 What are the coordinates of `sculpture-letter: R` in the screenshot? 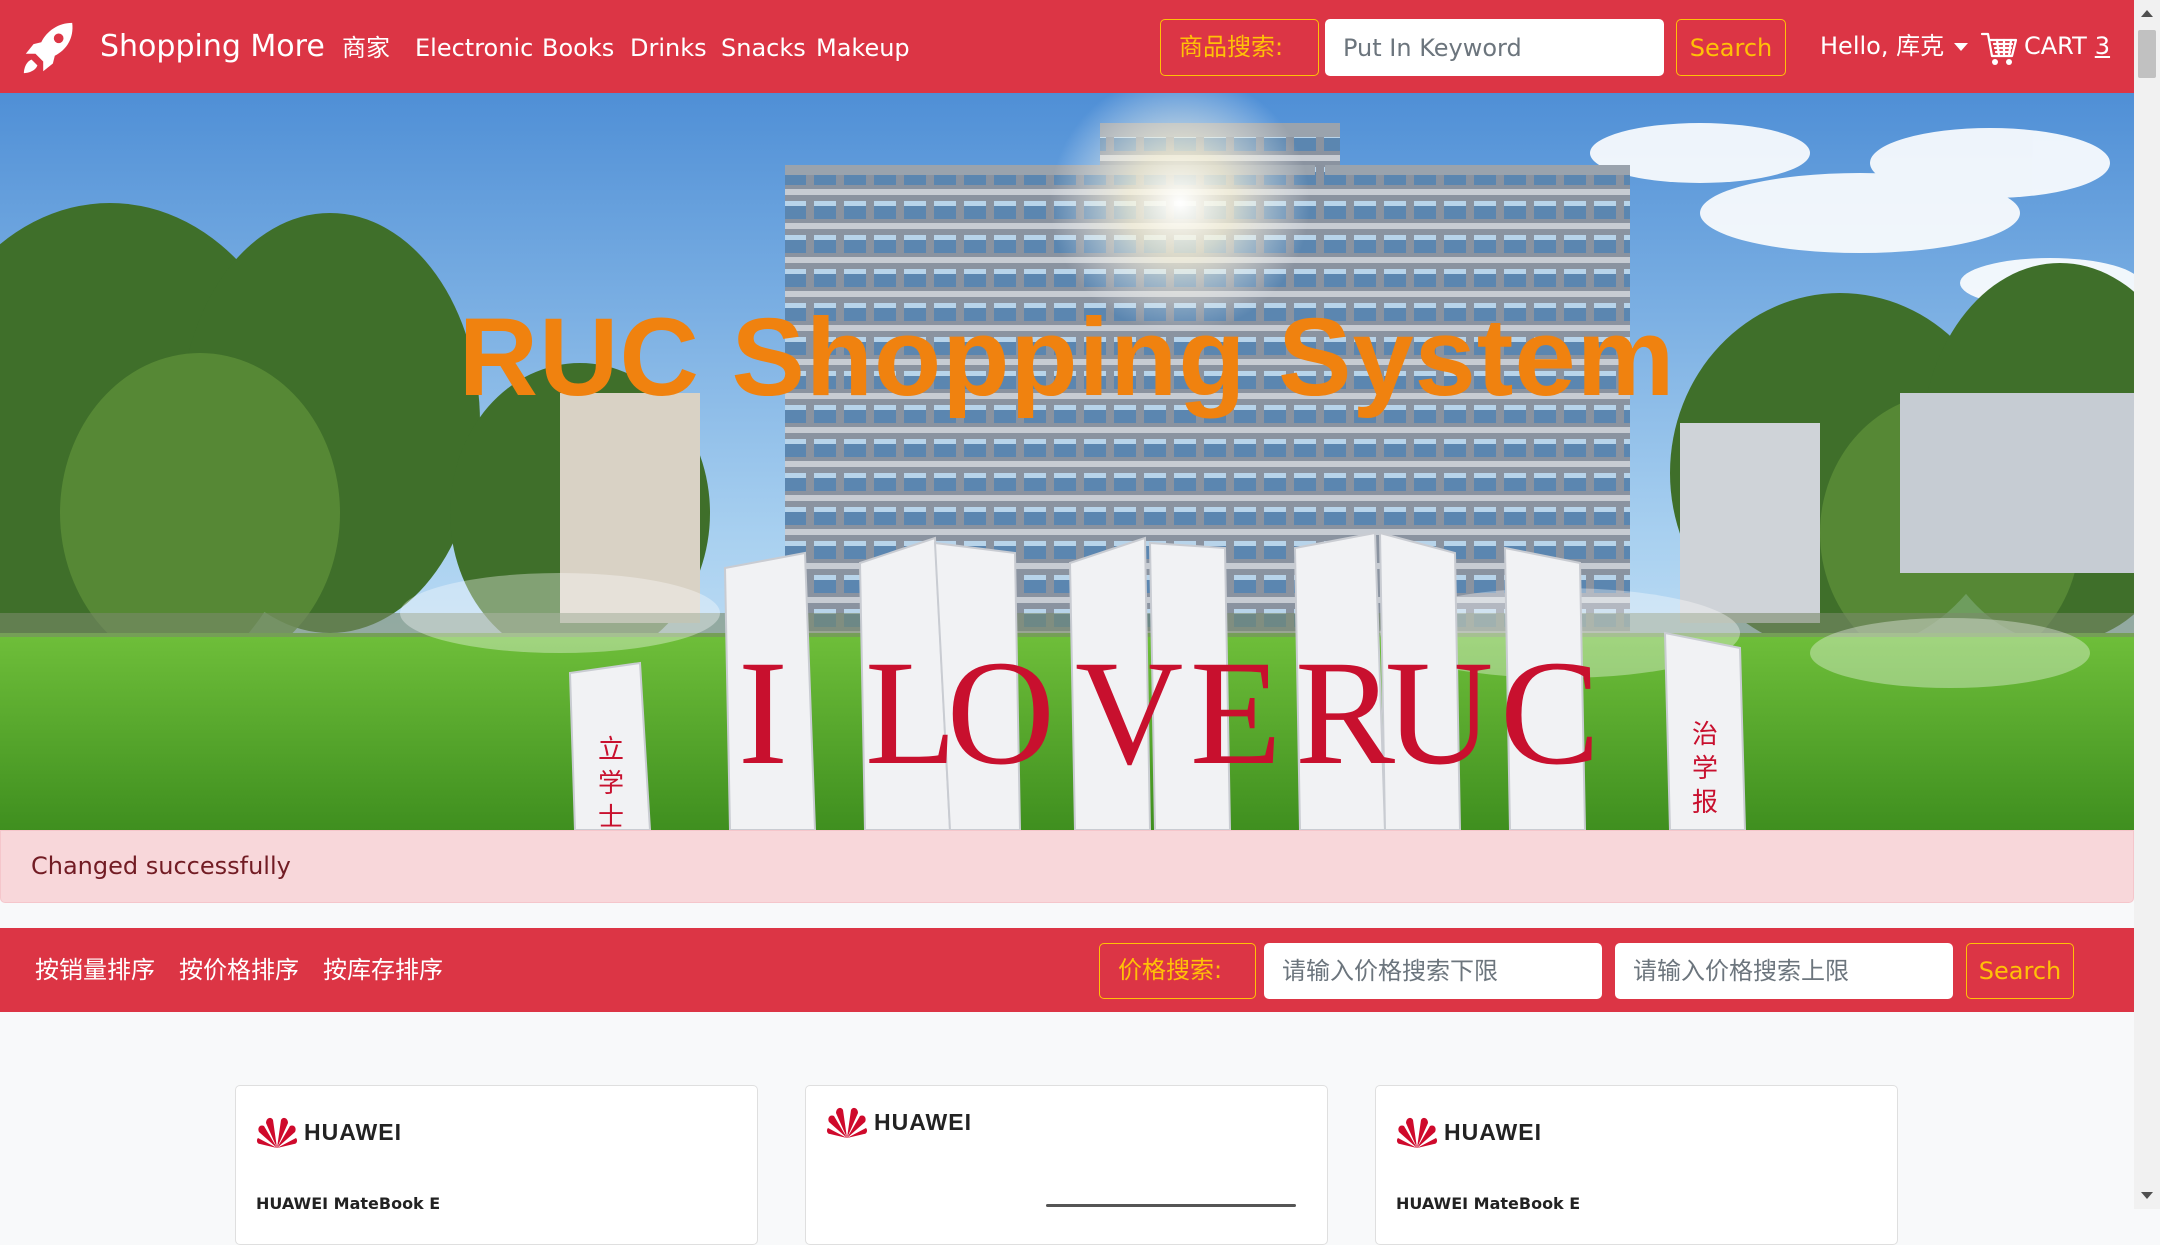 It's located at (1345, 713).